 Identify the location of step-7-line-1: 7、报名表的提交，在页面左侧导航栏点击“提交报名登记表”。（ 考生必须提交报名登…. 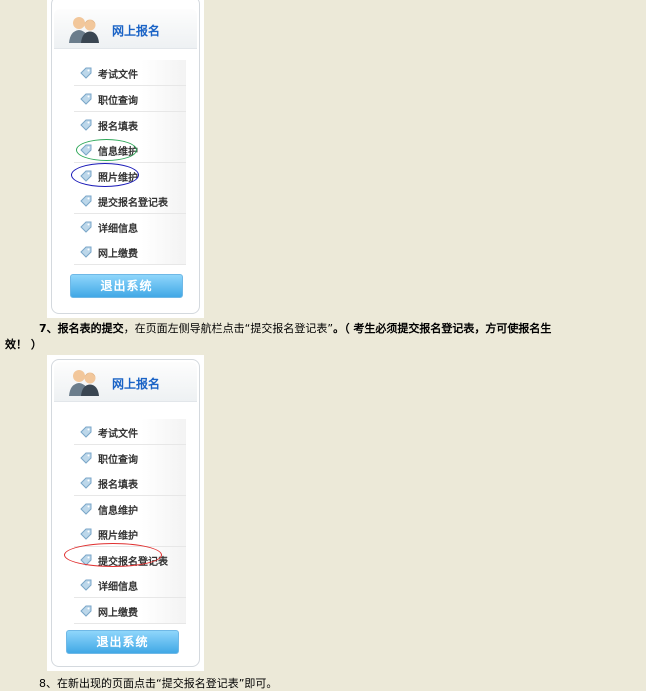
(295, 329).